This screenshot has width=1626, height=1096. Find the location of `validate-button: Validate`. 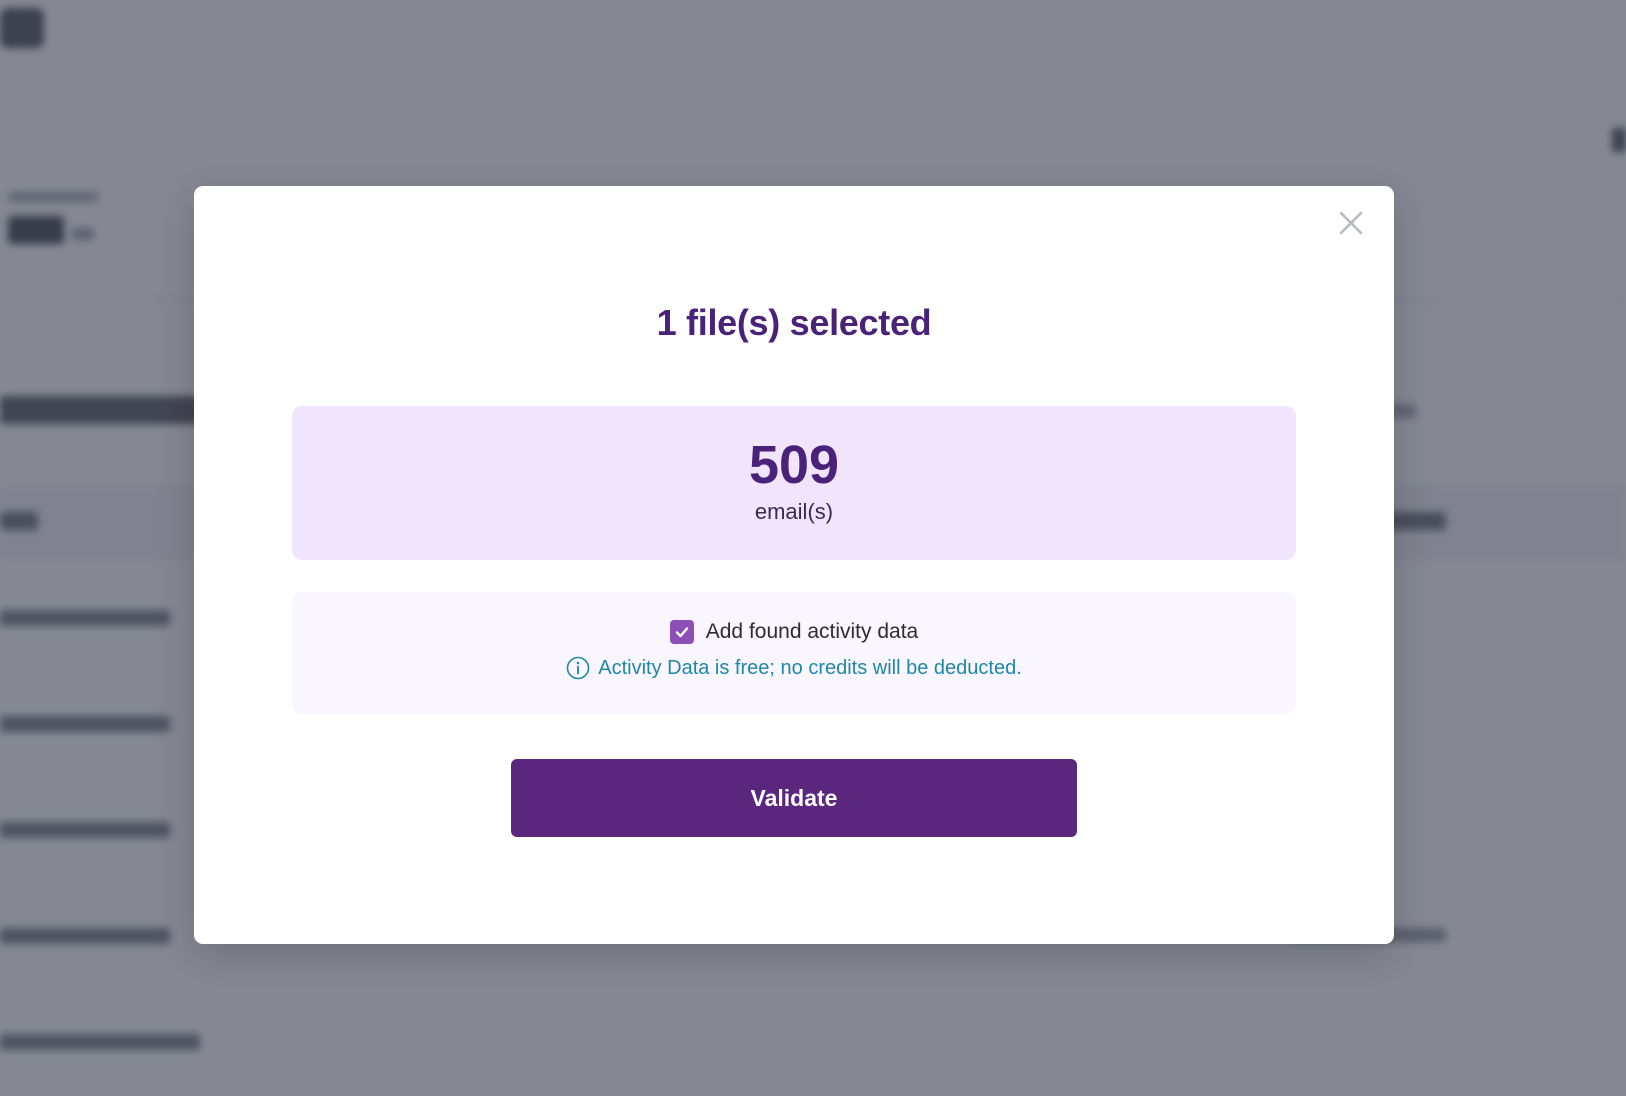

validate-button: Validate is located at coordinates (794, 798).